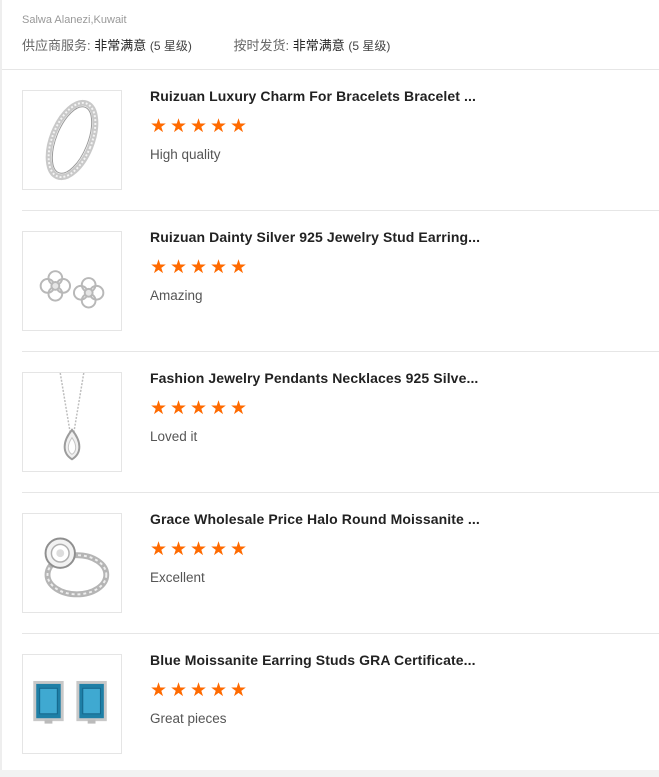  Describe the element at coordinates (185, 154) in the screenshot. I see `review-comment: High quality` at that location.